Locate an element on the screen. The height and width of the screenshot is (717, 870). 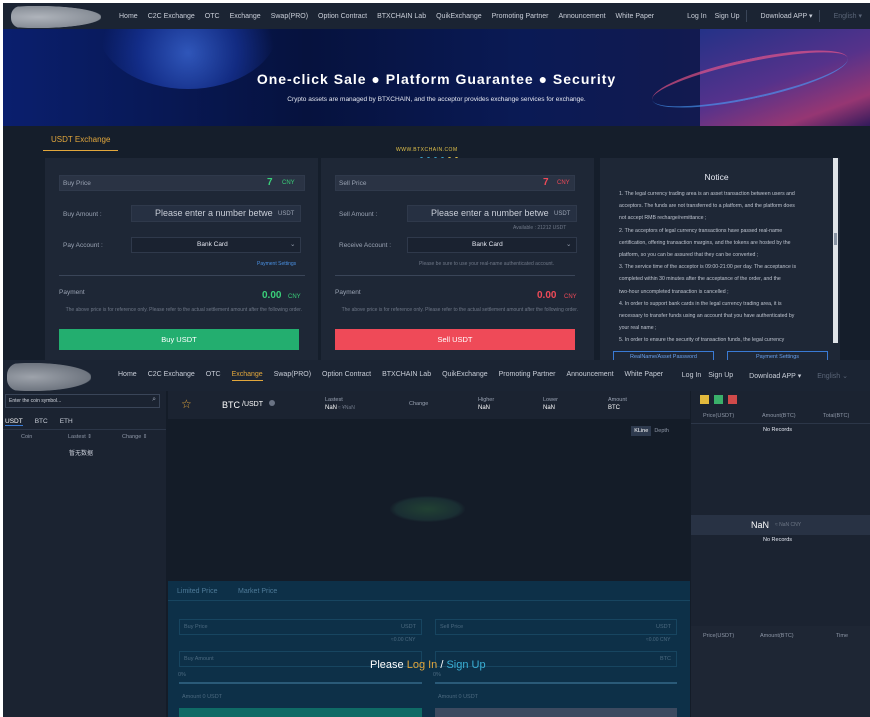
login-prompt-login-link: Log In is located at coordinates (422, 665).